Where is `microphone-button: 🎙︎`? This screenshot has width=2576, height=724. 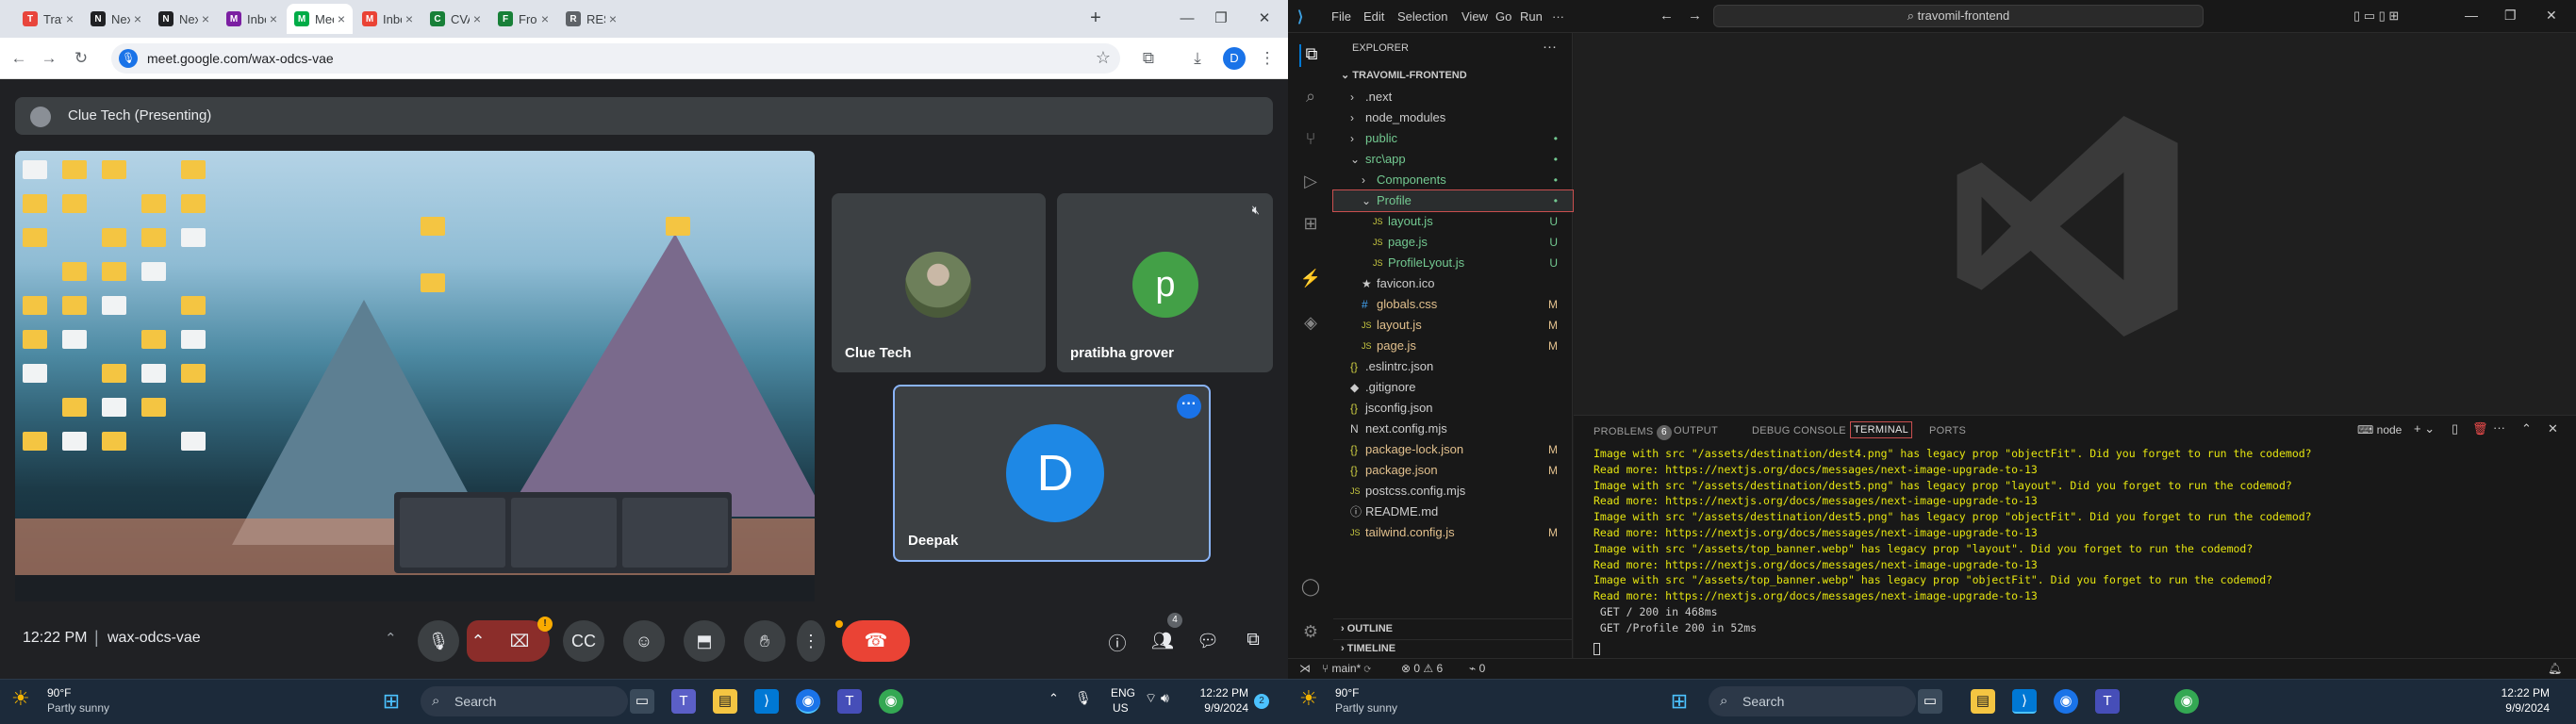 microphone-button: 🎙︎ is located at coordinates (438, 641).